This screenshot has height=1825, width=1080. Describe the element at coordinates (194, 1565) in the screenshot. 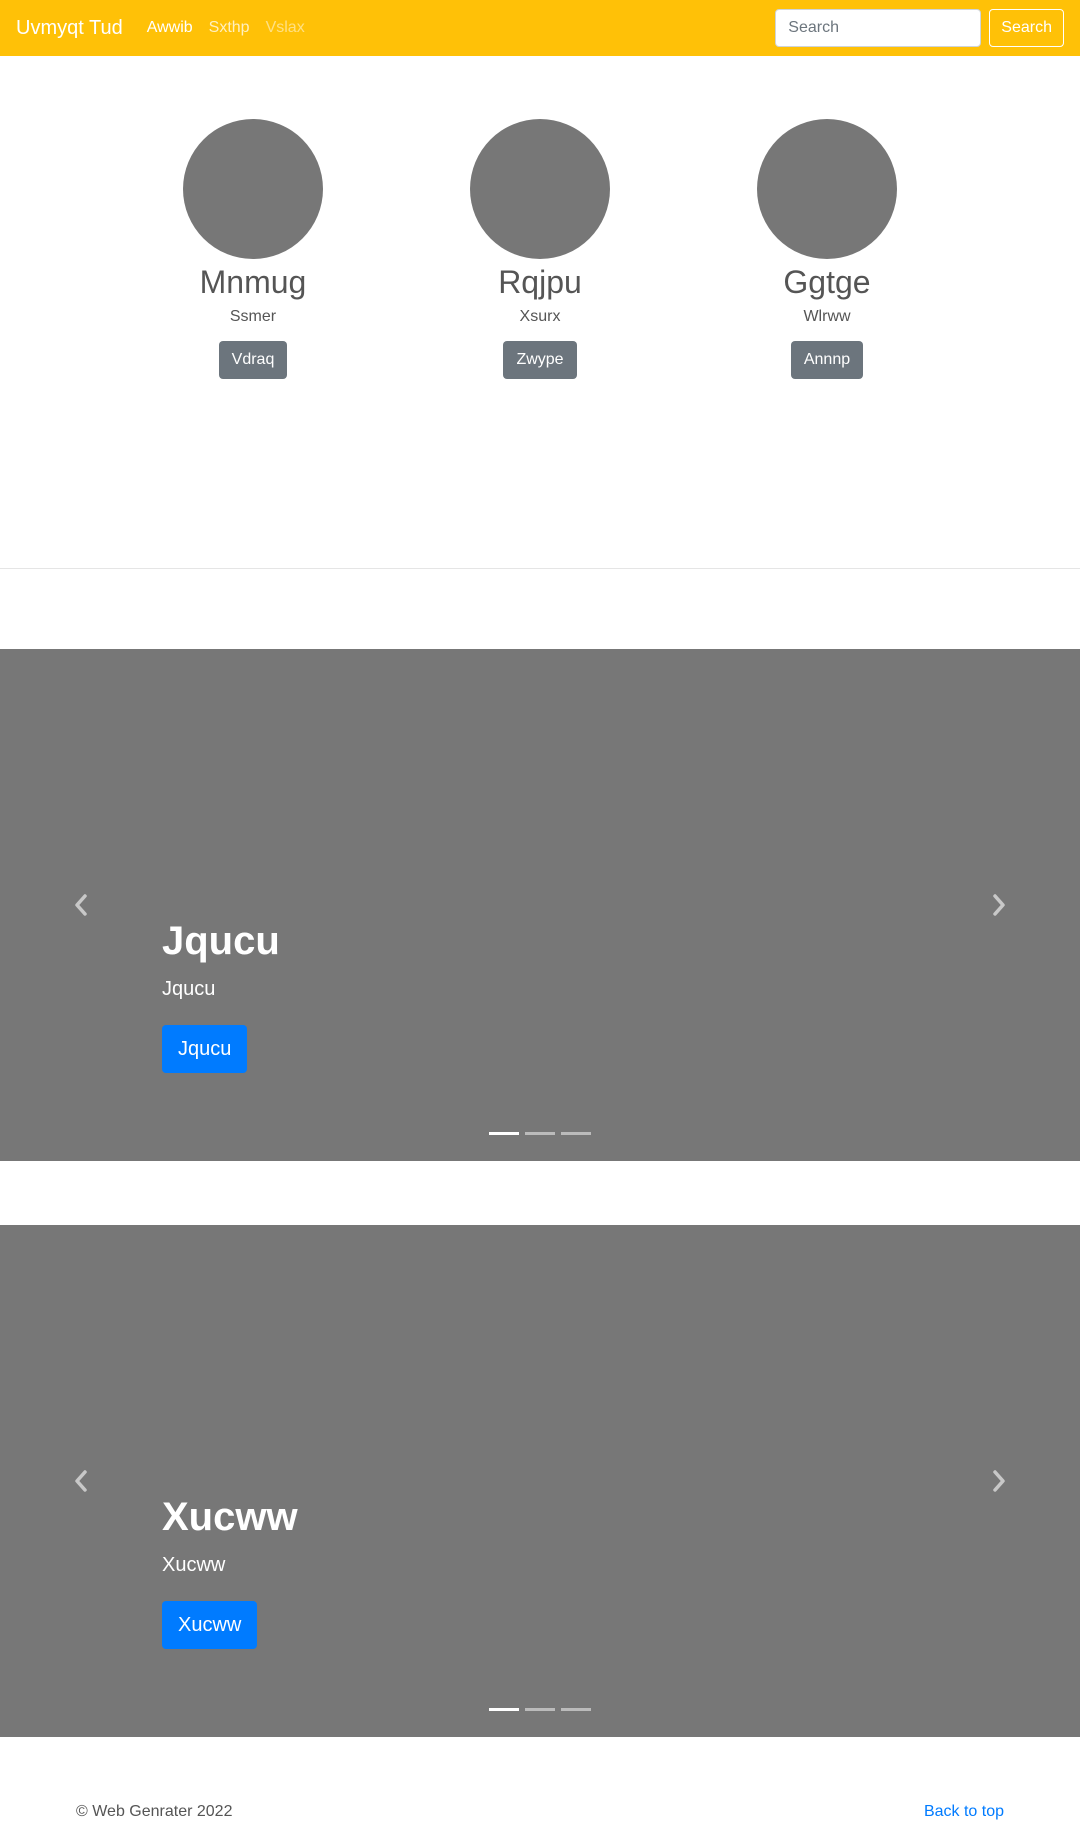

I see `carousel-text: Xucww` at that location.